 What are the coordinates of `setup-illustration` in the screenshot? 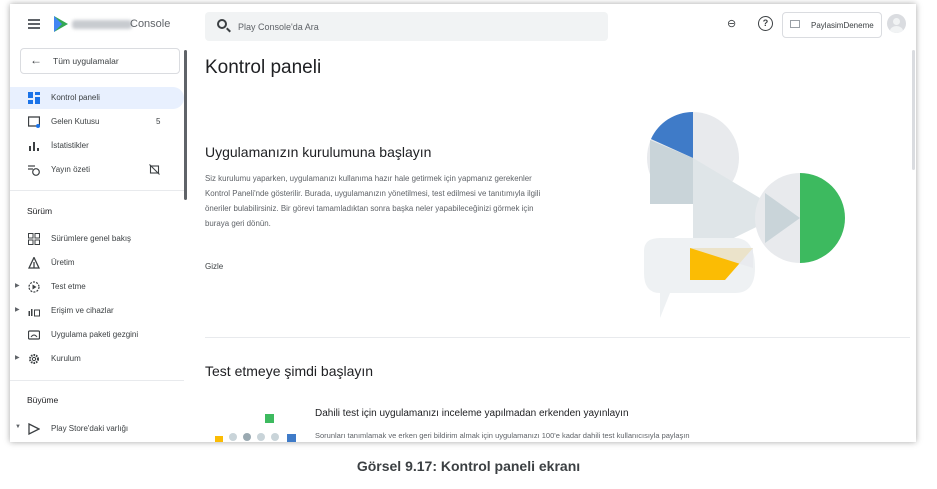 It's located at (744, 214).